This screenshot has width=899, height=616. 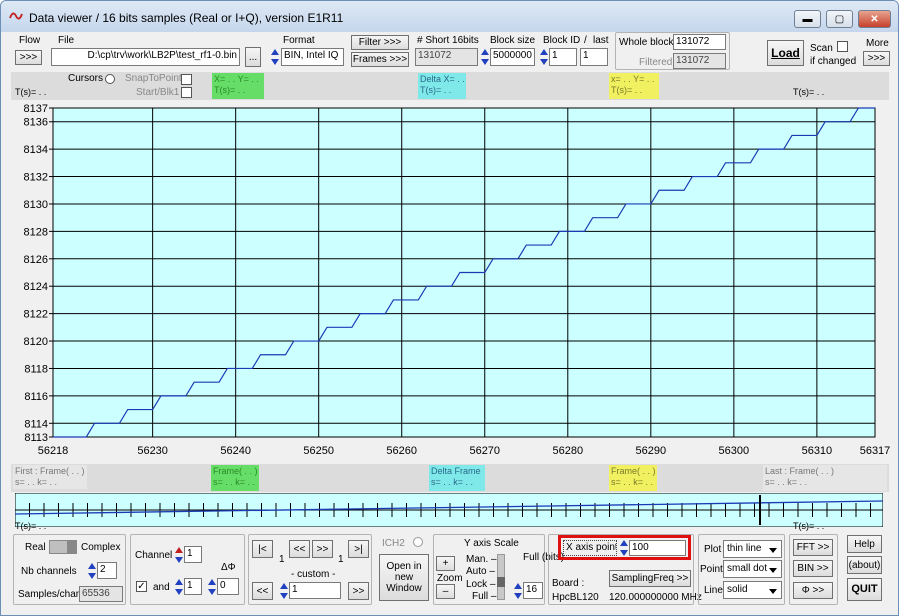 What do you see at coordinates (457, 478) in the screenshot?
I see `delta-frame-readout: Delta Frame s= . . k= . .` at bounding box center [457, 478].